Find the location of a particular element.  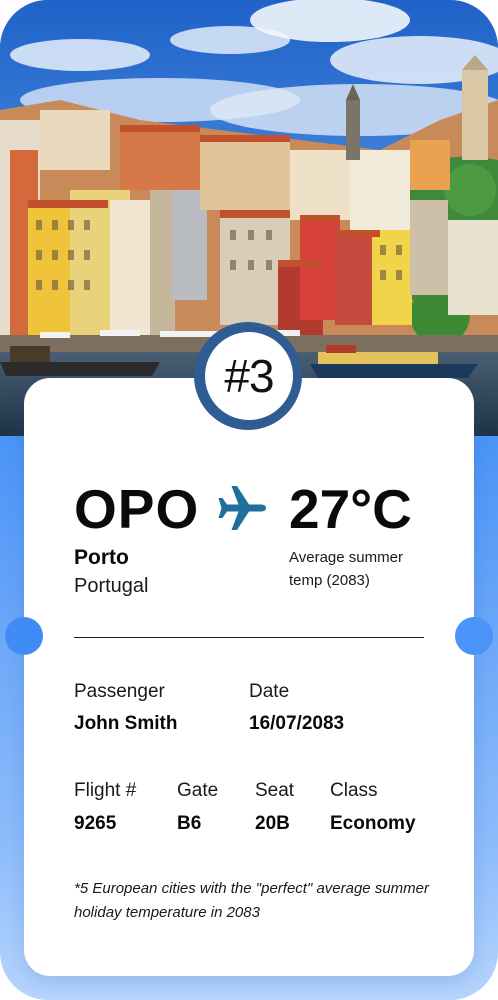

gate-label: Gate is located at coordinates (198, 790).